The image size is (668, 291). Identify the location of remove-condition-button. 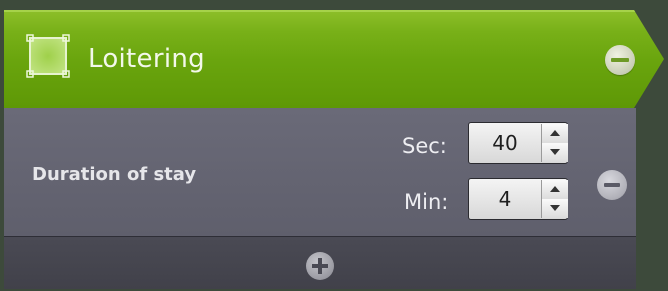
(612, 185).